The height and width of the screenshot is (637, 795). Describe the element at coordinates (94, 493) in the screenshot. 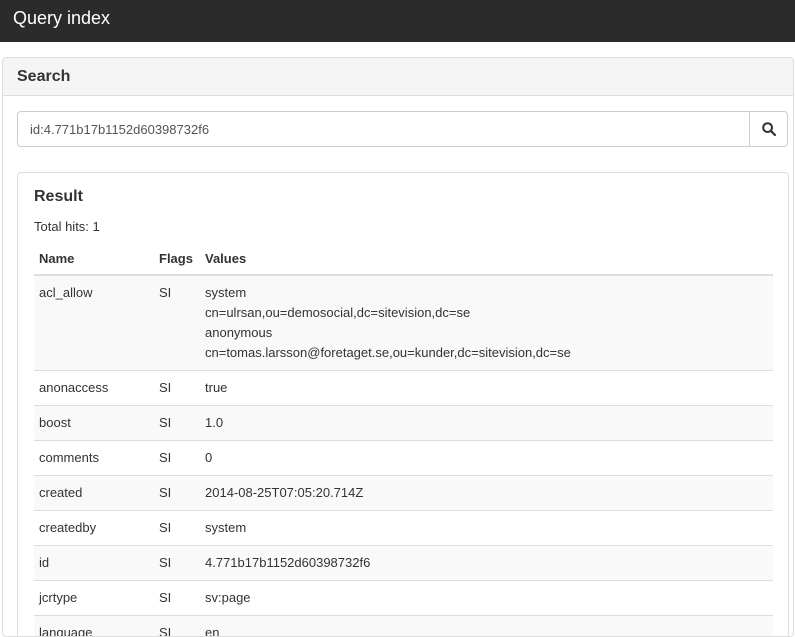

I see `field-name: created` at that location.